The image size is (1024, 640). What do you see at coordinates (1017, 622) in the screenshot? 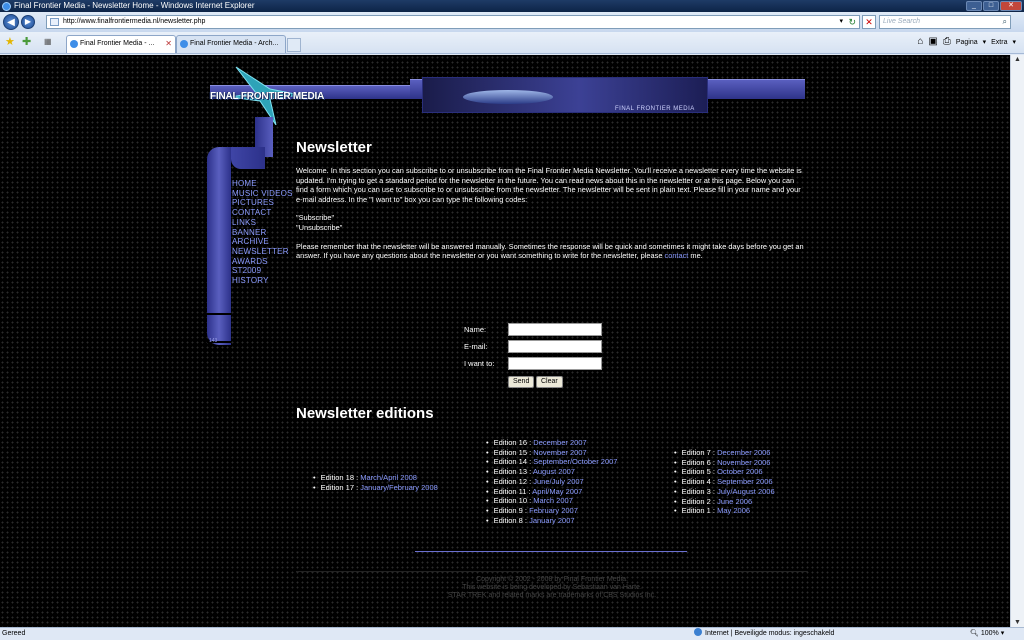
I see `scroll-down-icon: ▼` at bounding box center [1017, 622].